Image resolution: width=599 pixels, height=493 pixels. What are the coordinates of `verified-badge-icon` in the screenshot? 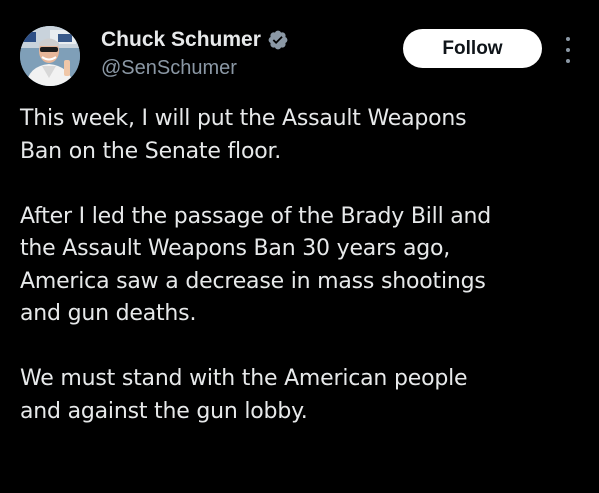 It's located at (278, 40).